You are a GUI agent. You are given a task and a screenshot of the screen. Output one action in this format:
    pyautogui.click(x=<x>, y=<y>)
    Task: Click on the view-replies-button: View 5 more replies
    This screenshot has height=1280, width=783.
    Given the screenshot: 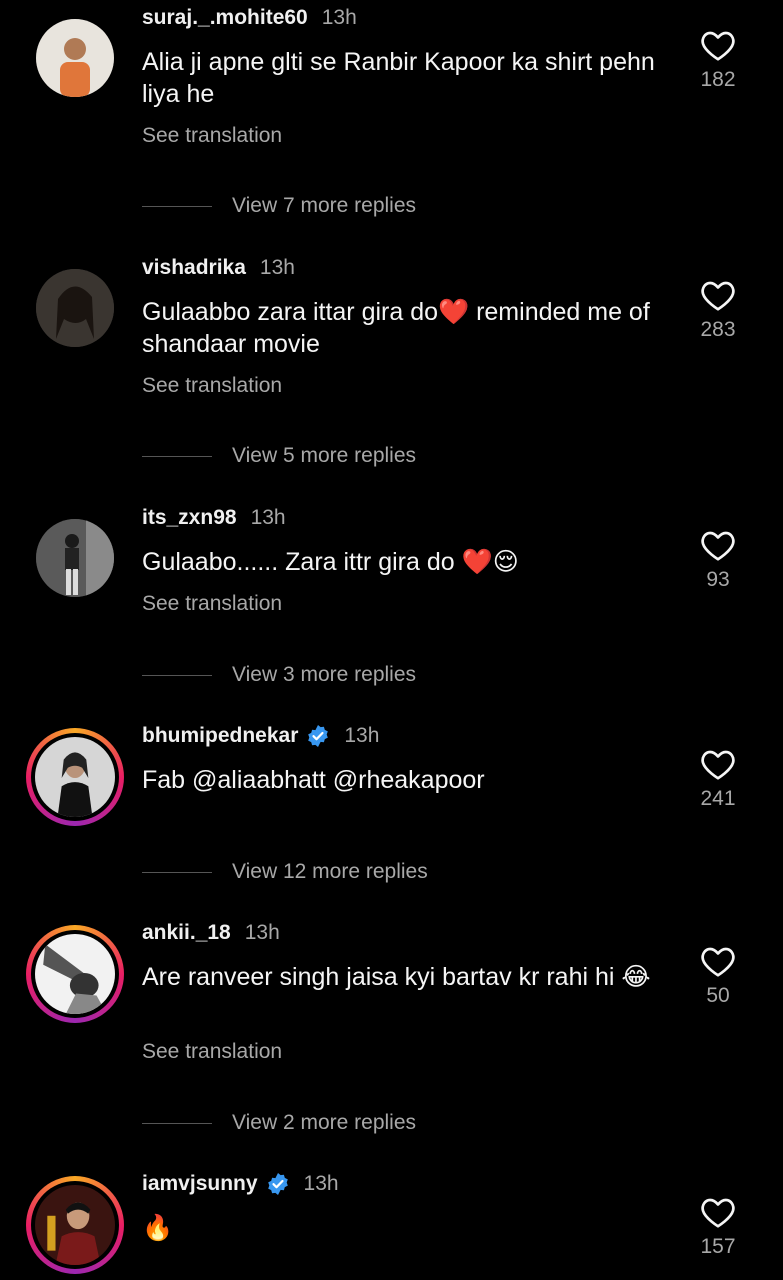 What is the action you would take?
    pyautogui.click(x=279, y=456)
    